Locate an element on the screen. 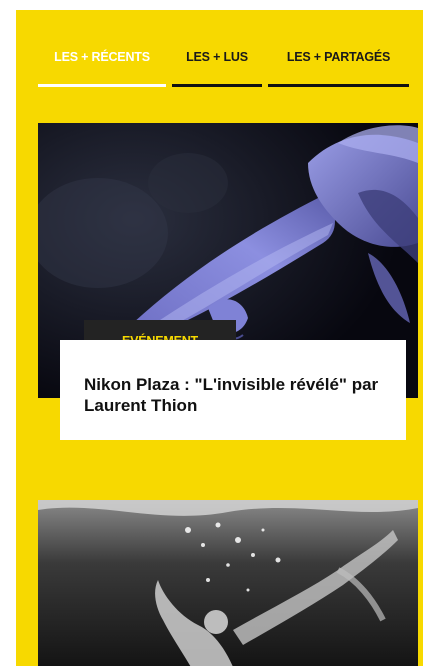 The height and width of the screenshot is (666, 423). tab-most-recent-label: LES + RÉCENTS is located at coordinates (102, 57).